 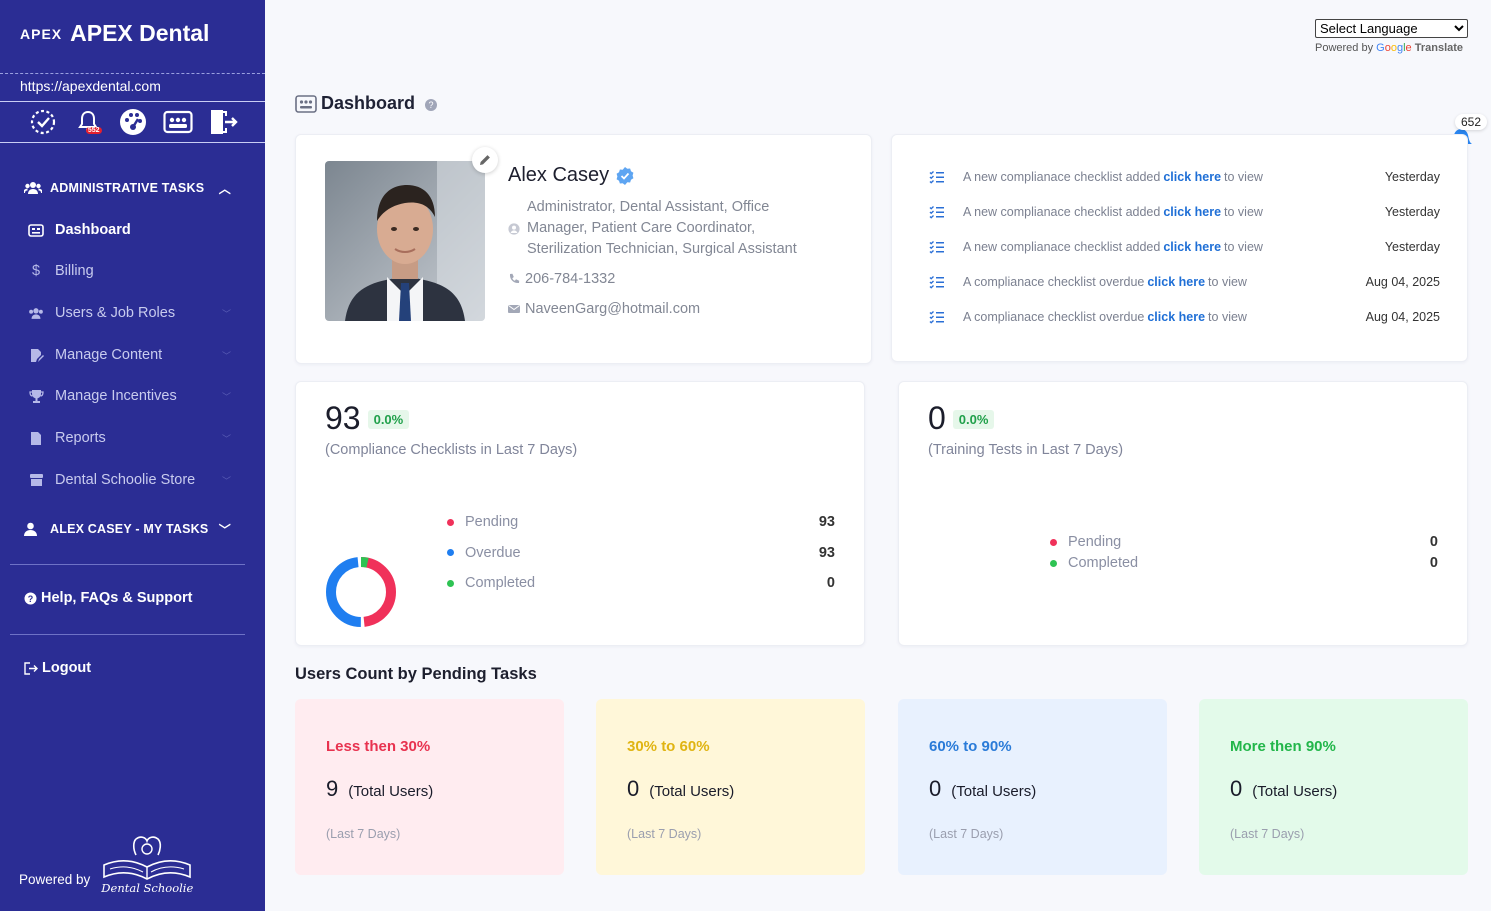 I want to click on gauge-icon, so click(x=133, y=122).